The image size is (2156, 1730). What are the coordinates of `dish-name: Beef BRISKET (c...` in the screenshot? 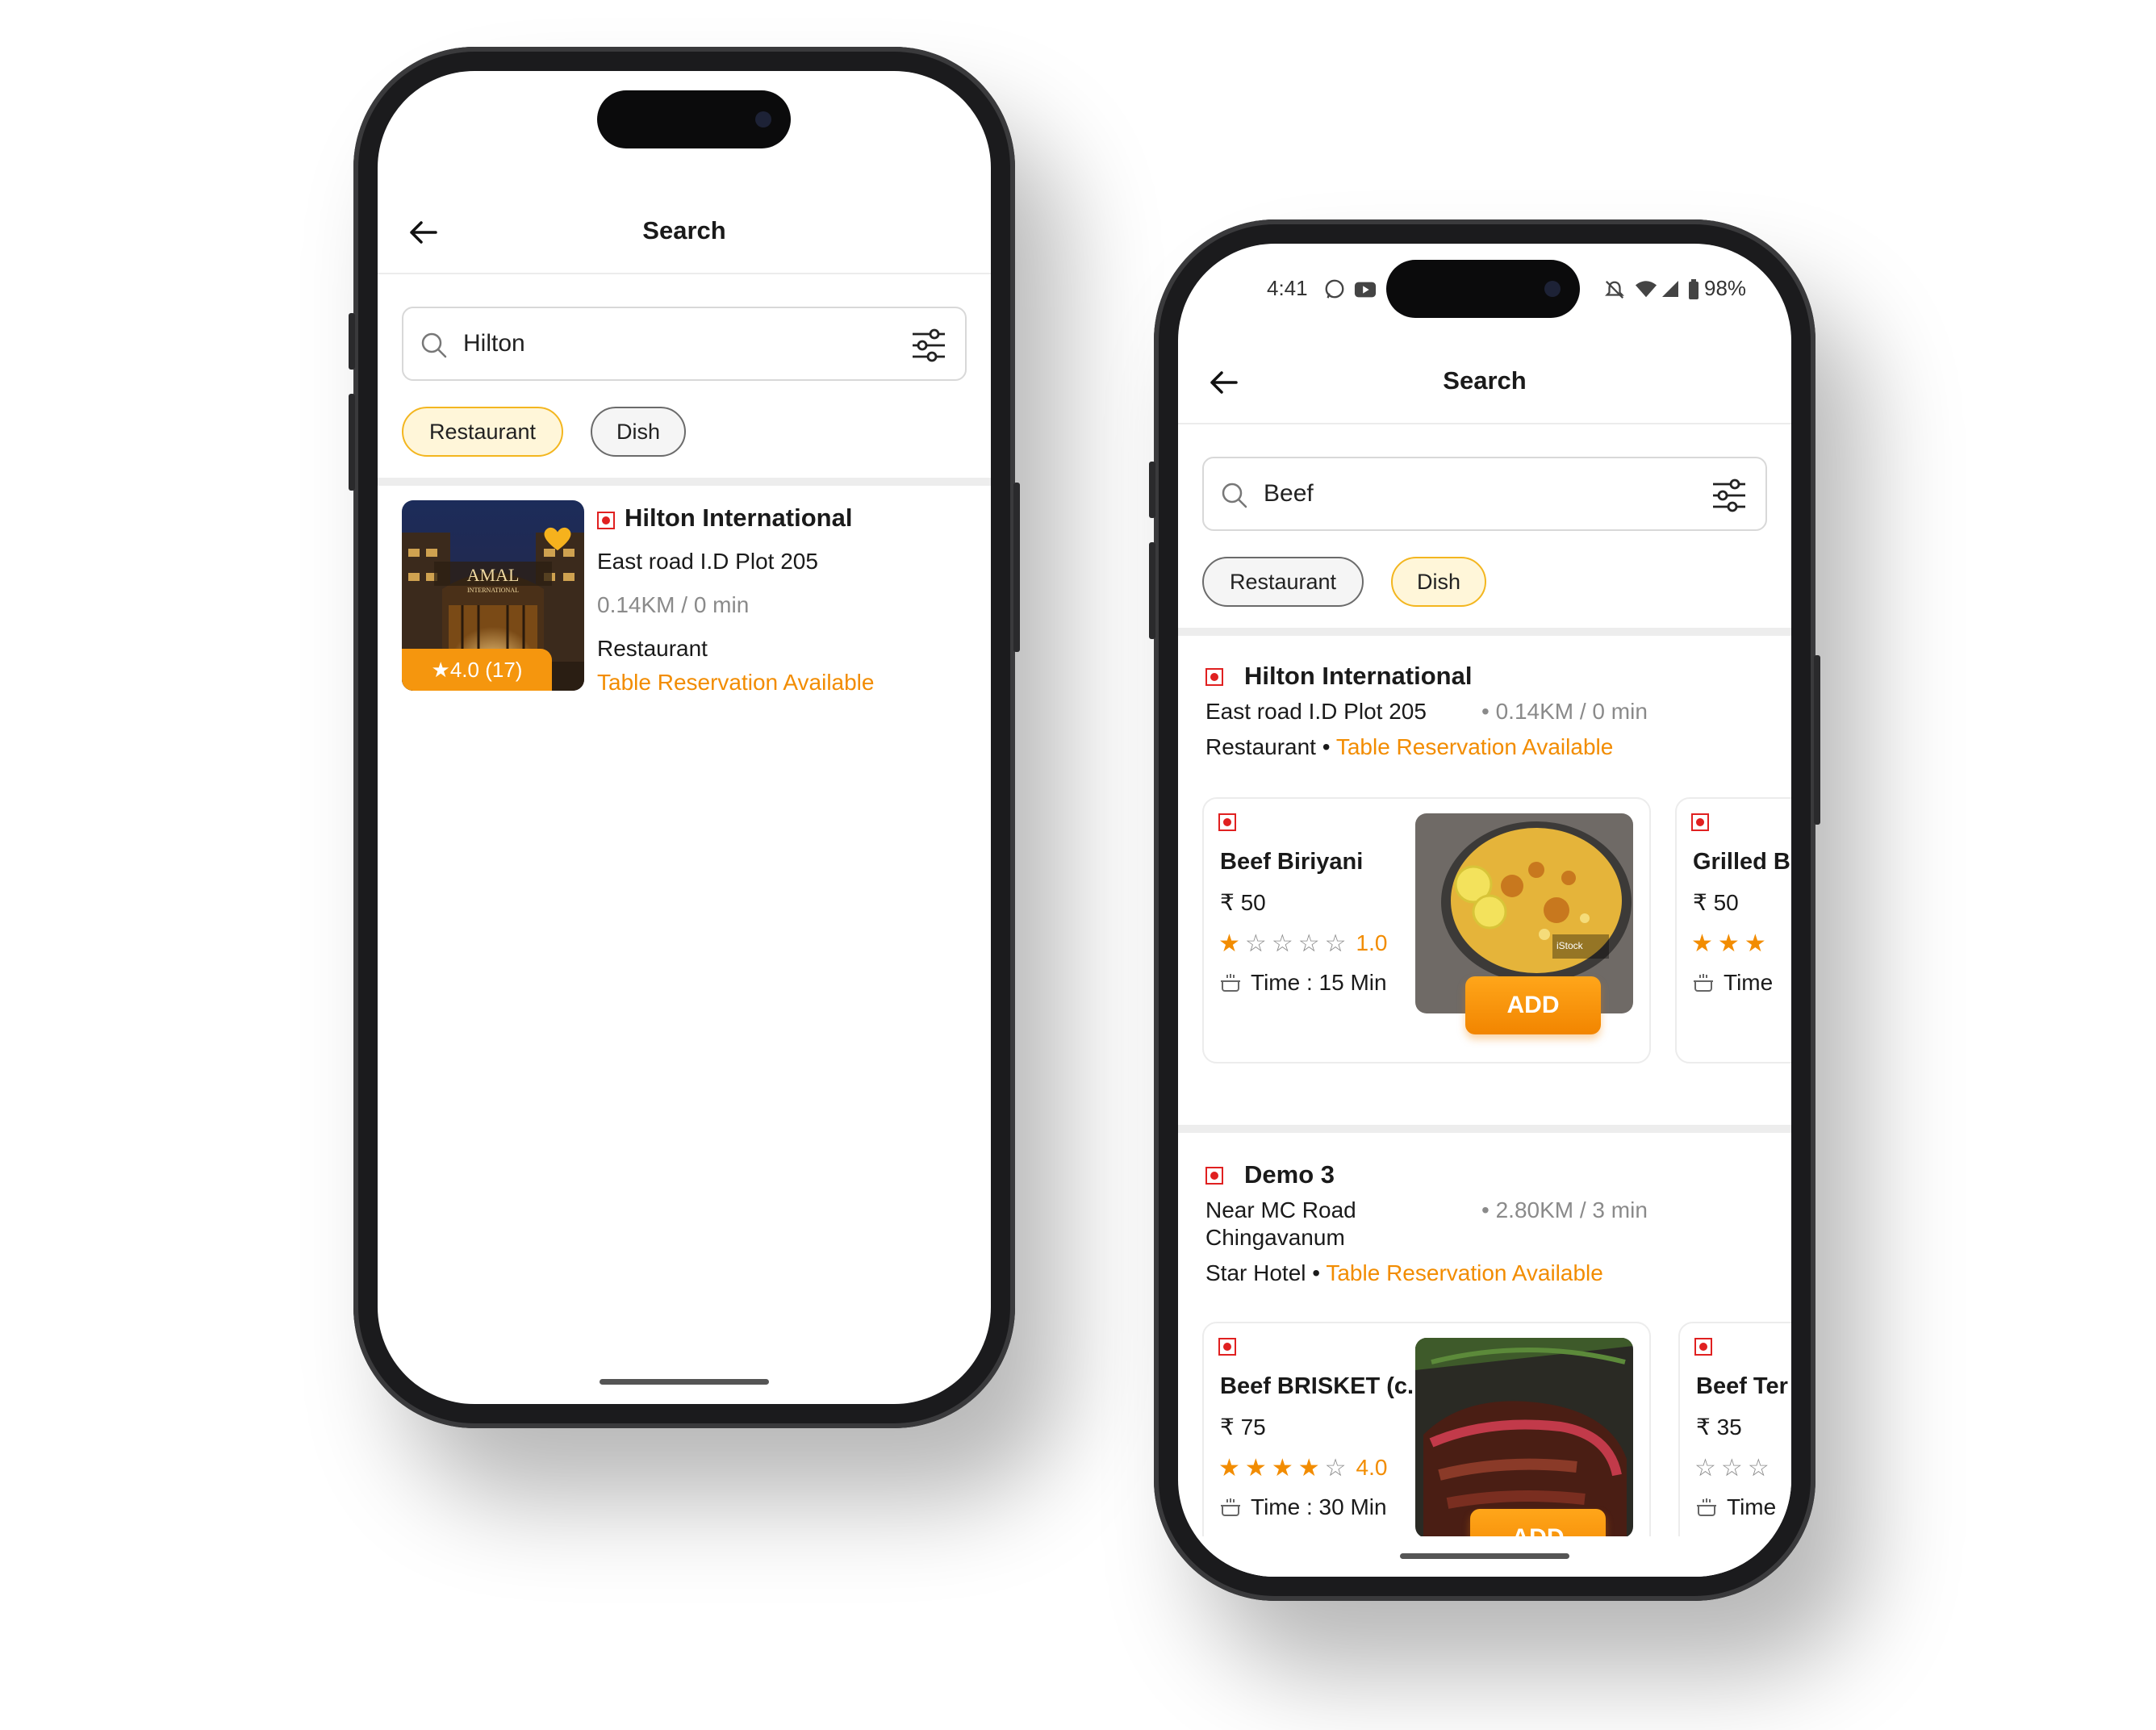 It's located at (1323, 1386).